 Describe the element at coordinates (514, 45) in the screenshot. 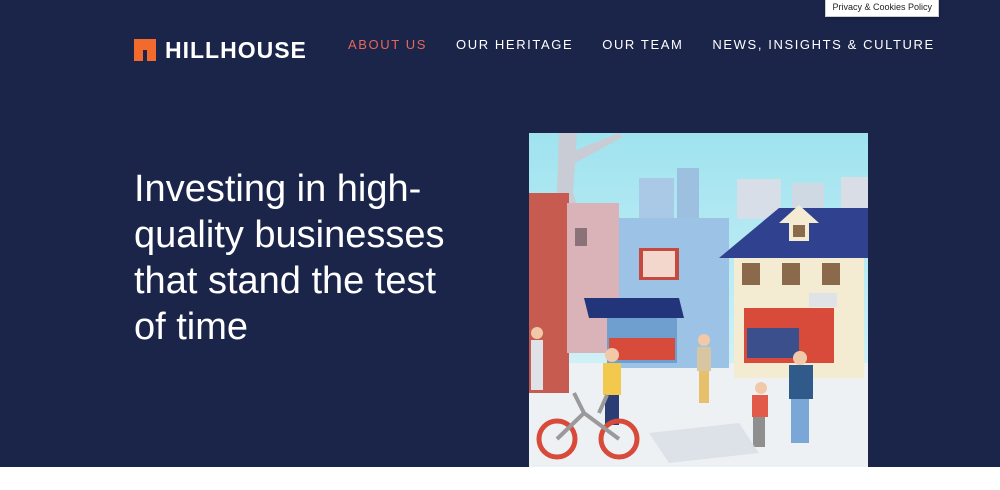

I see `nav-our-heritage: OUR HERITAGE` at that location.